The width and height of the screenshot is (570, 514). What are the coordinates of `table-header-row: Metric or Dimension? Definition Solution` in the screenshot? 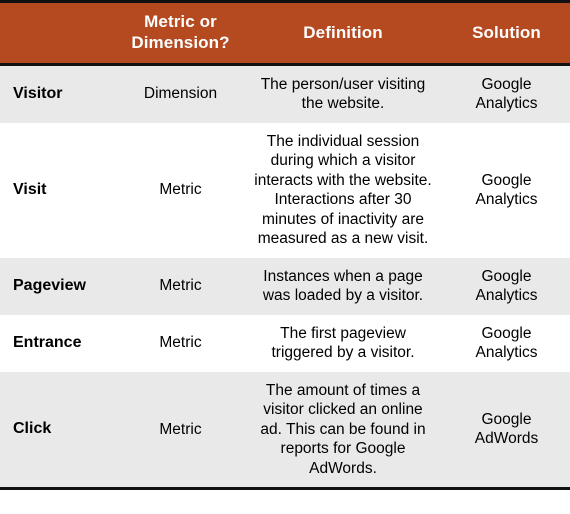 It's located at (285, 33).